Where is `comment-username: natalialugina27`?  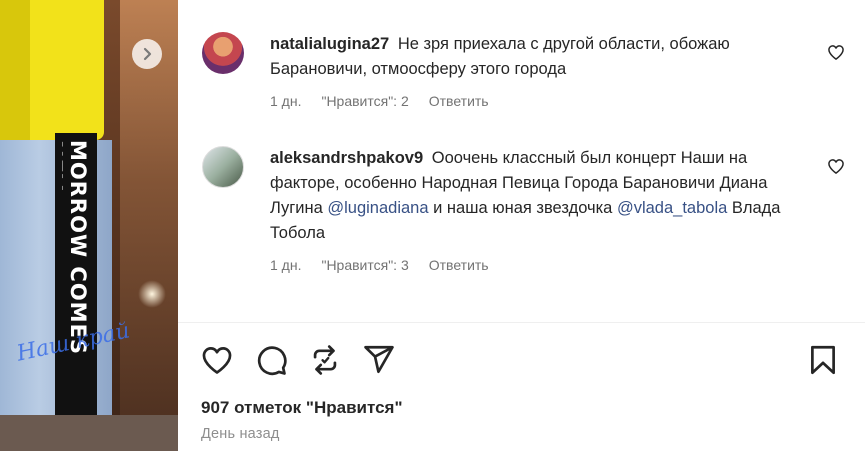 comment-username: natalialugina27 is located at coordinates (329, 44).